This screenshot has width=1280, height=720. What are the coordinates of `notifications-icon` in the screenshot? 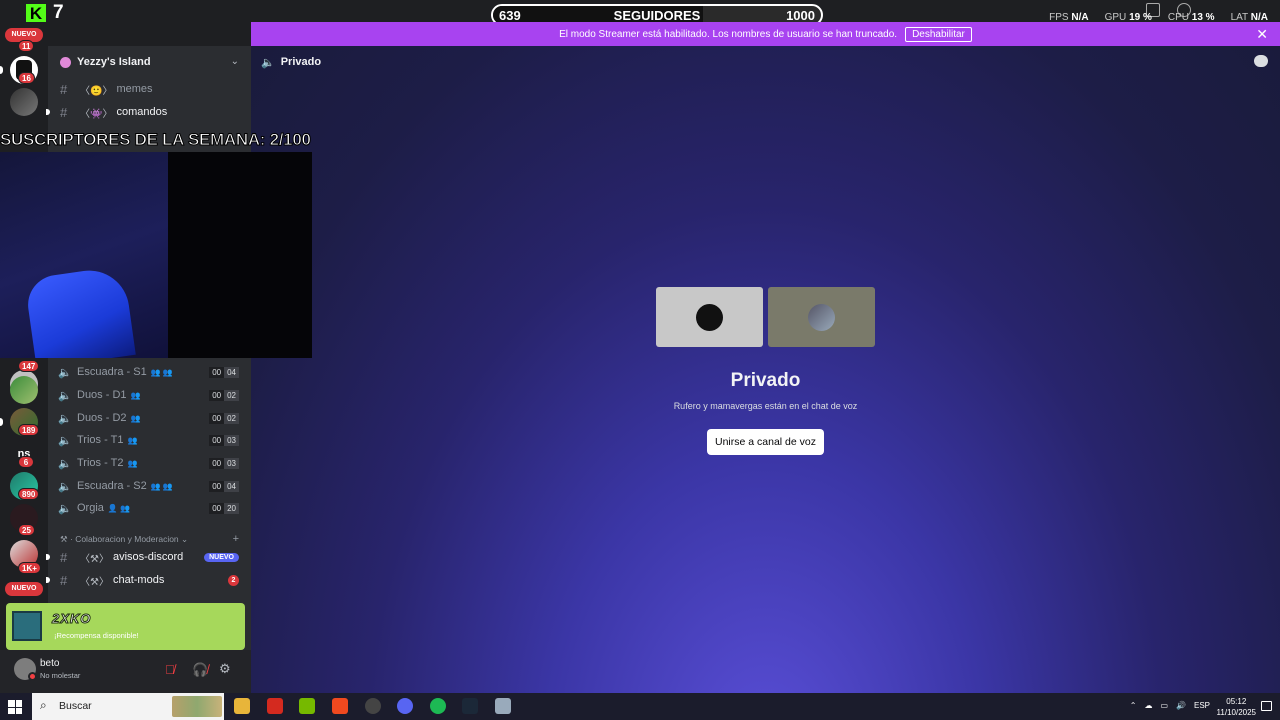 It's located at (1266, 706).